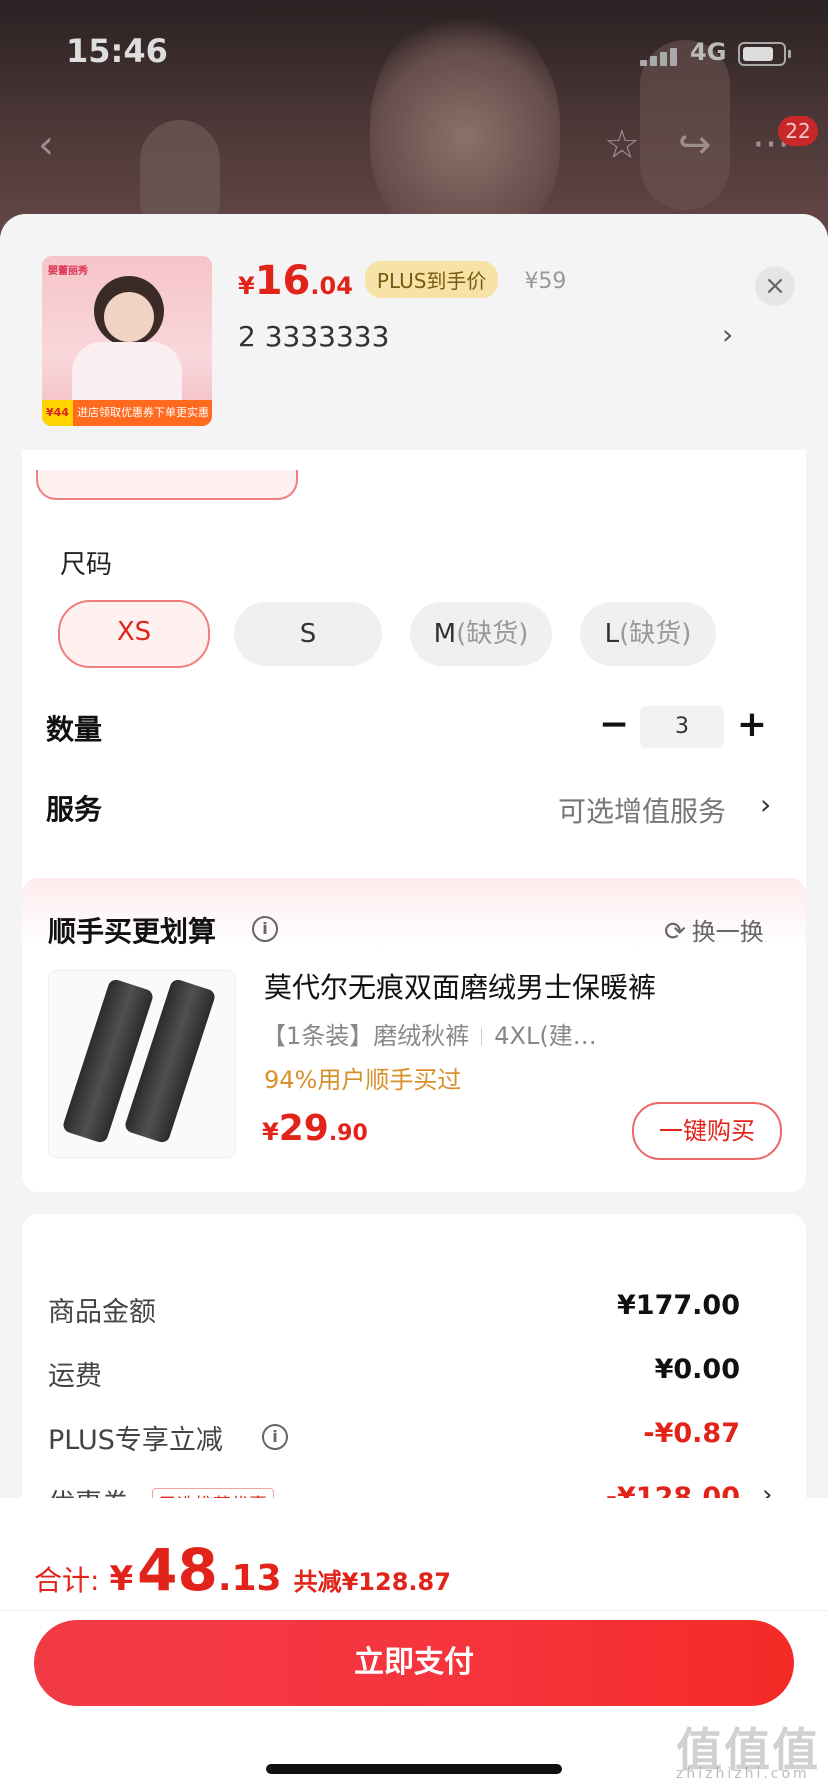 The height and width of the screenshot is (1792, 828). I want to click on plus-price-tag: PLUS到手价, so click(431, 279).